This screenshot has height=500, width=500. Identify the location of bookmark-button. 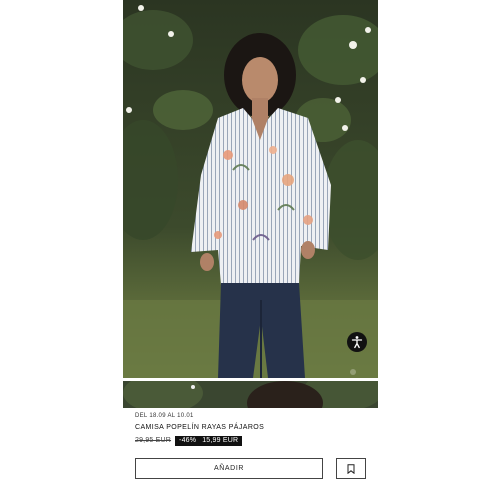
(351, 468).